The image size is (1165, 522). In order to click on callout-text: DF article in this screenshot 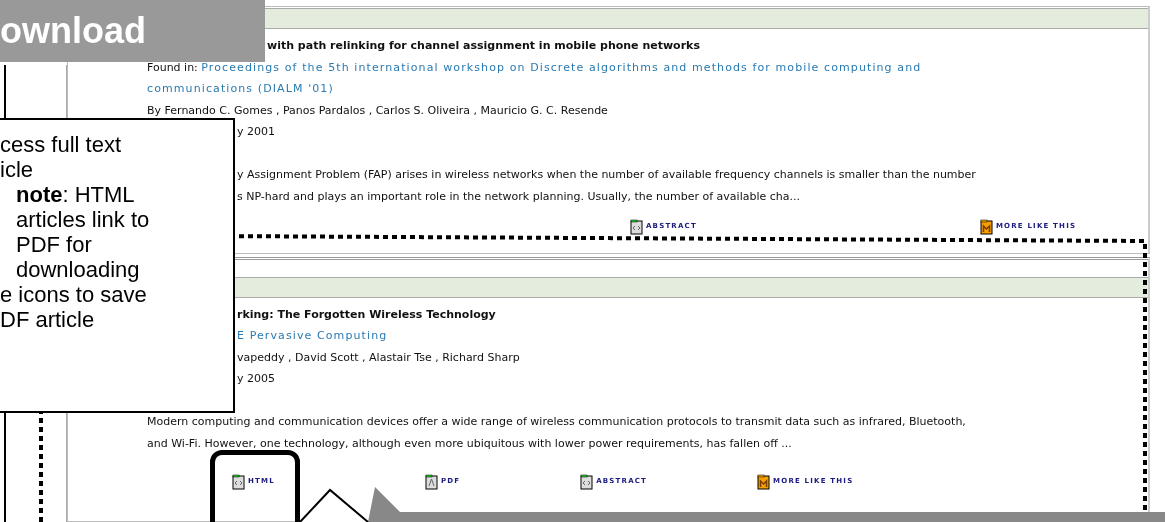, I will do `click(48, 319)`.